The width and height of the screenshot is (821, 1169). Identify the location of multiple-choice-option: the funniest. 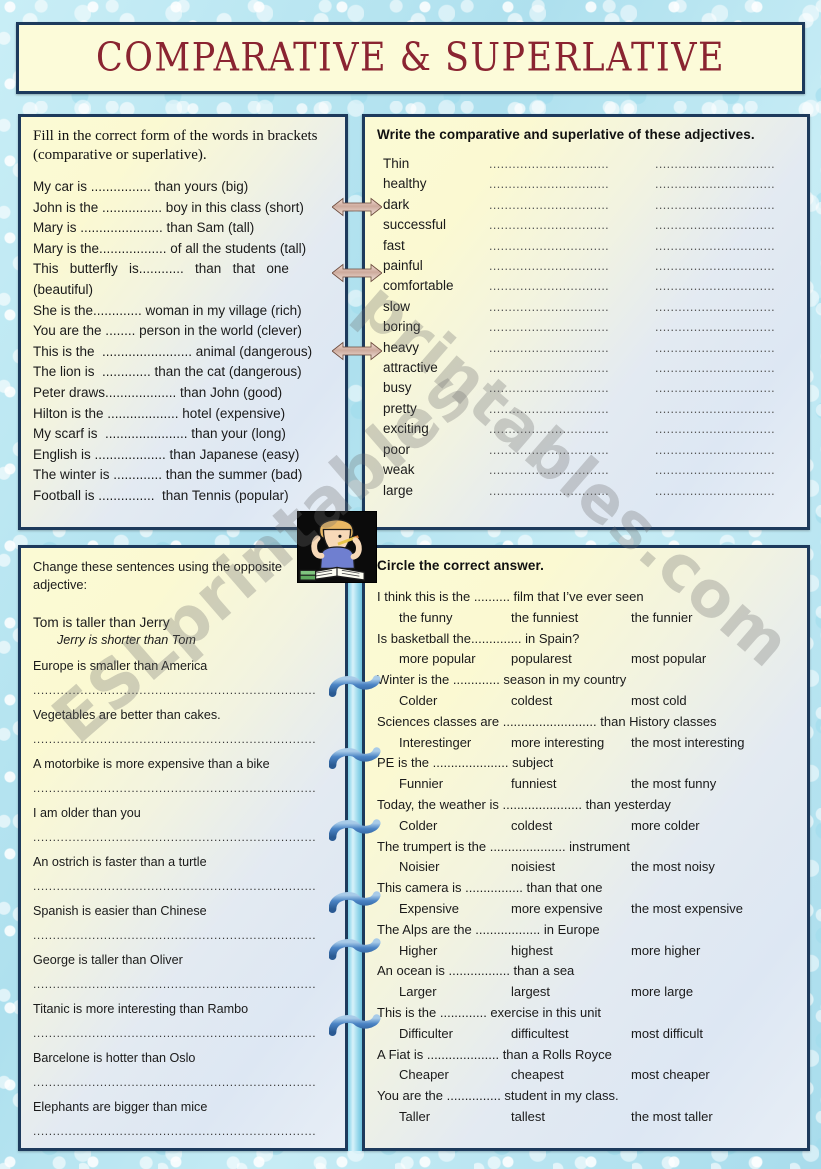
(571, 618).